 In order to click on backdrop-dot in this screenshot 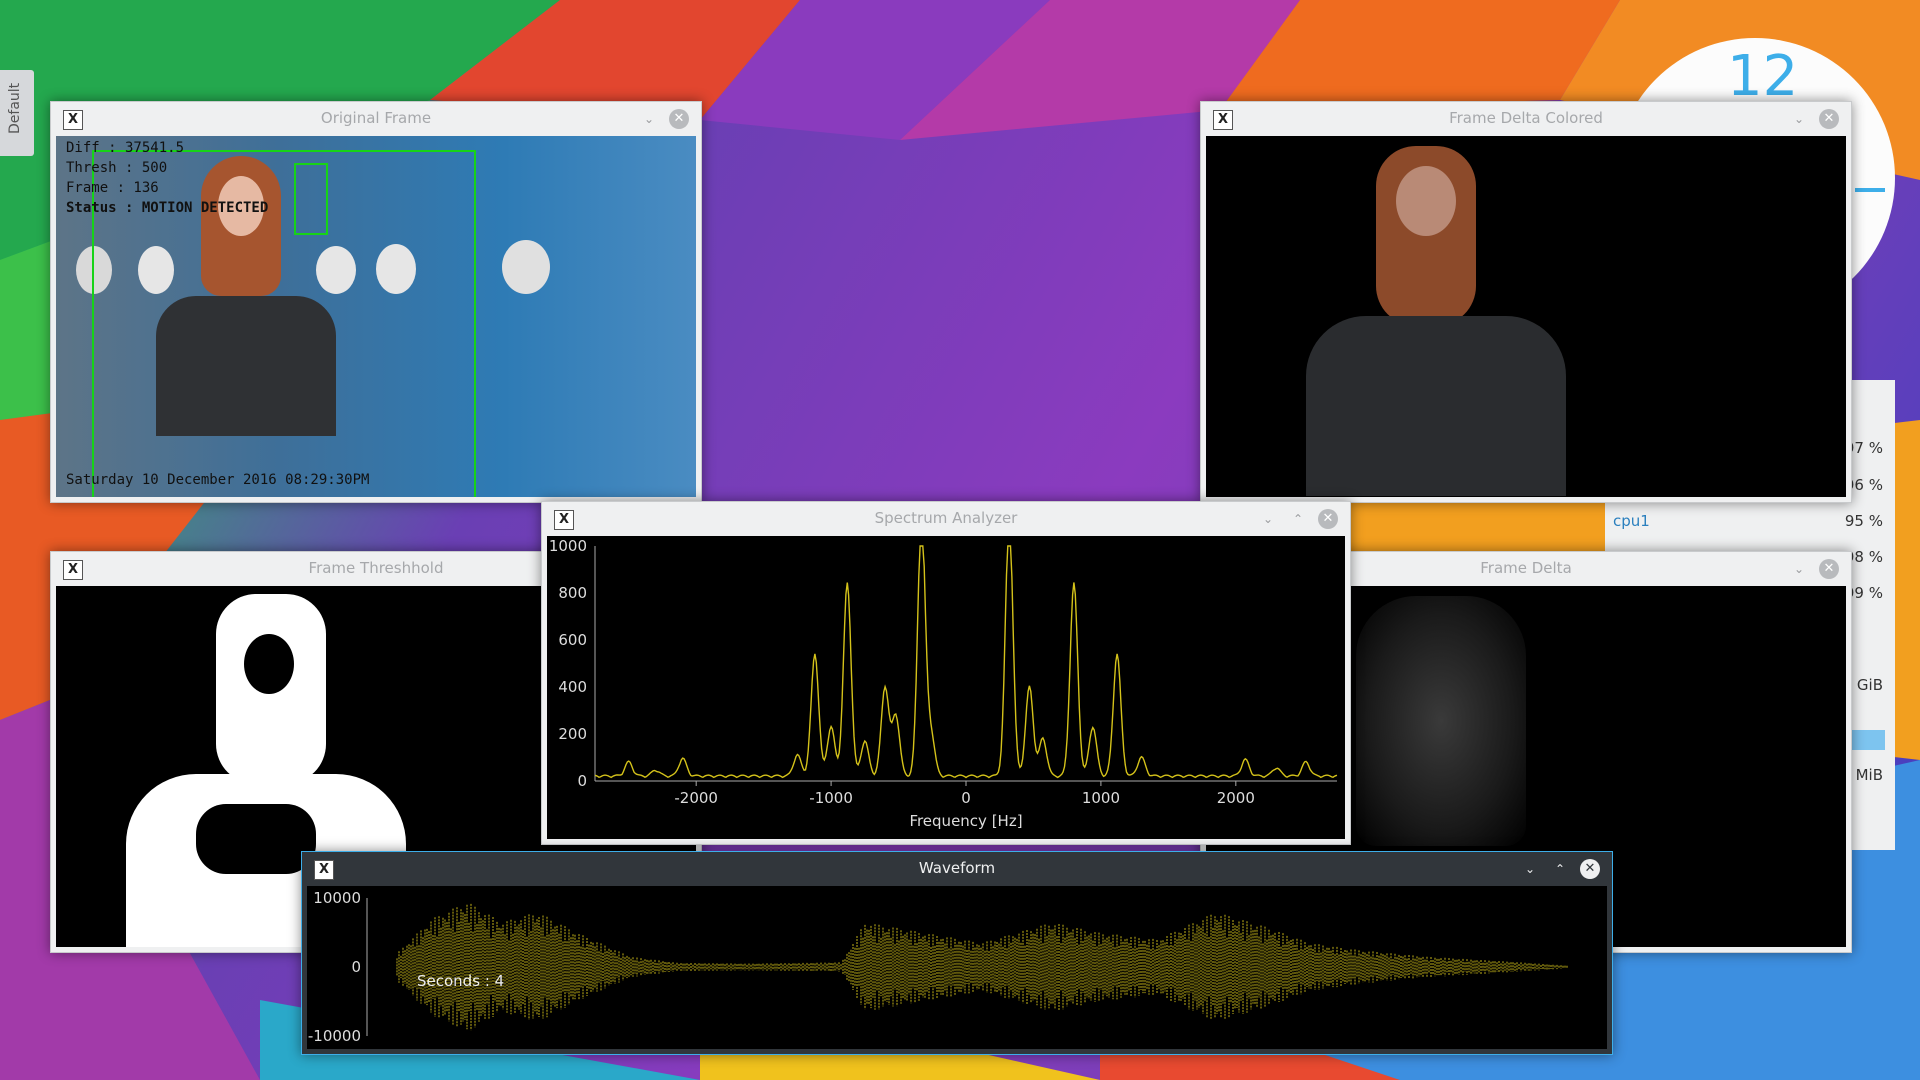, I will do `click(526, 267)`.